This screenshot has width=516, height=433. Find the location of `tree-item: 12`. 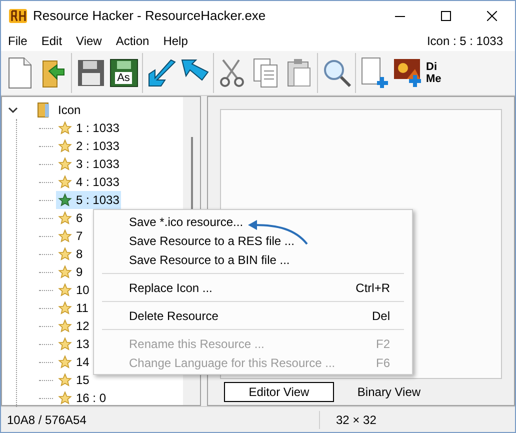

tree-item: 12 is located at coordinates (74, 326).